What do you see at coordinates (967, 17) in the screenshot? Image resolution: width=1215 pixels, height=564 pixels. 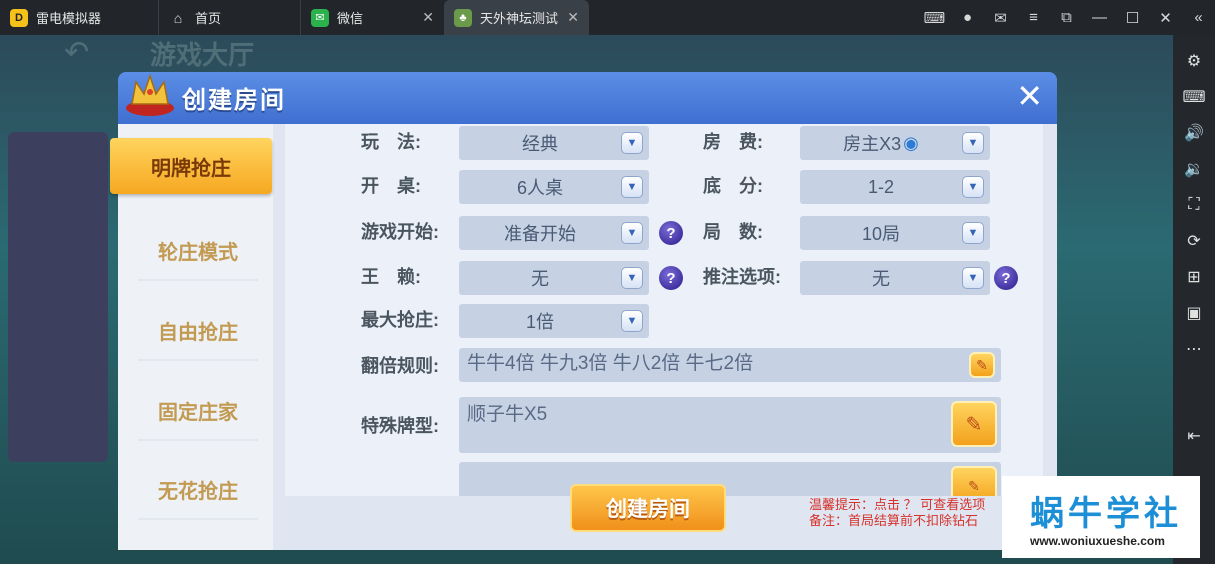 I see `user-icon: ●` at bounding box center [967, 17].